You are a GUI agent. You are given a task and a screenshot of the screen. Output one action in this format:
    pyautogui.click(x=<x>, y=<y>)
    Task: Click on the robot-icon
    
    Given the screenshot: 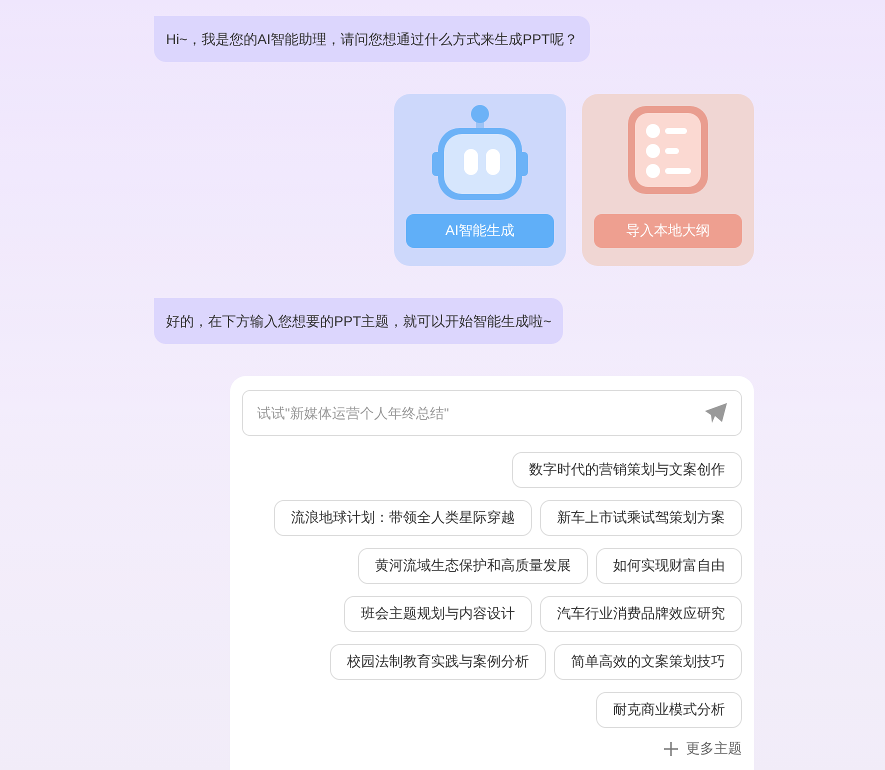 What is the action you would take?
    pyautogui.click(x=480, y=152)
    